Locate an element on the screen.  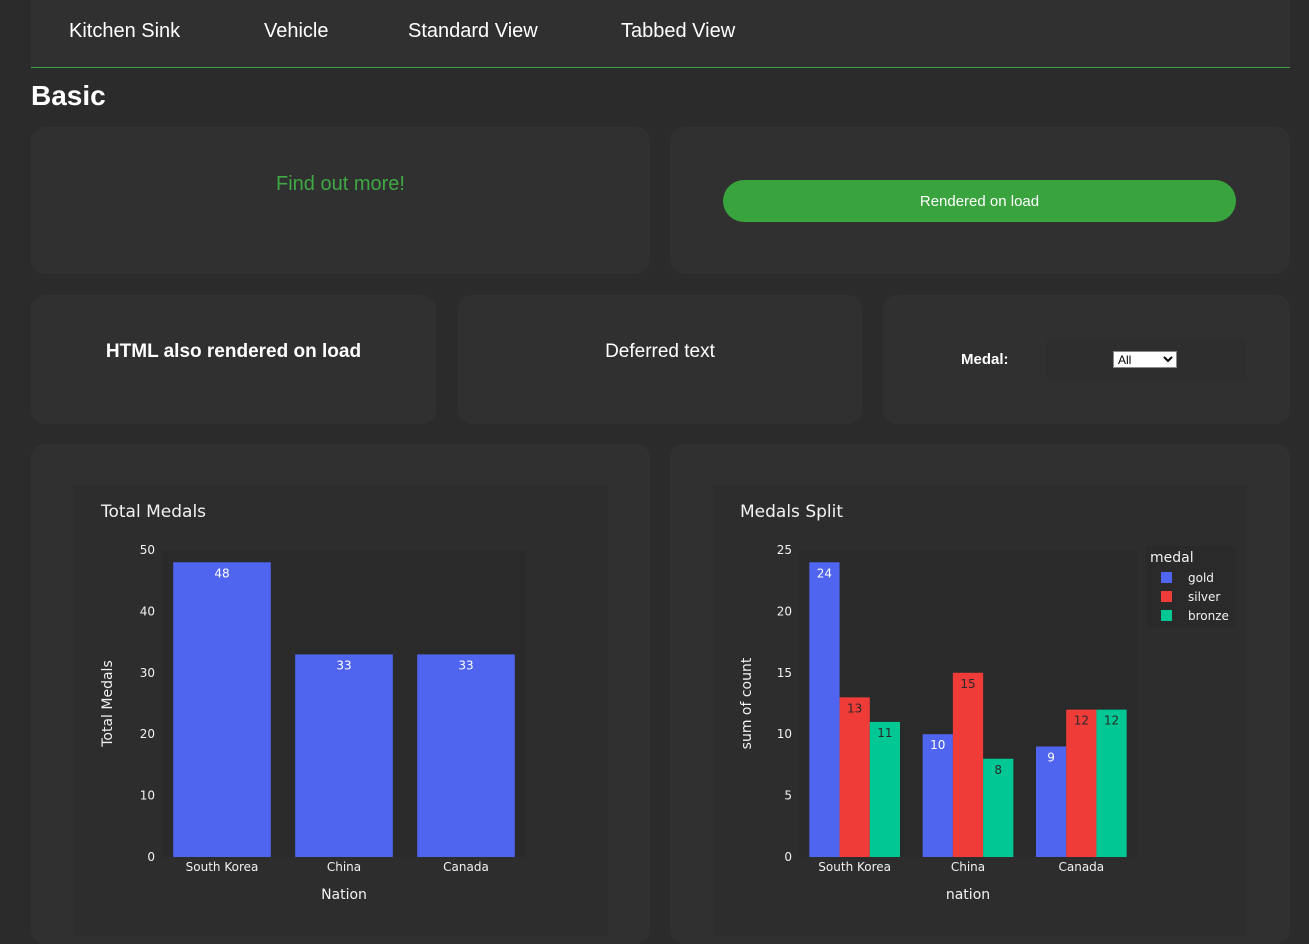
bar-value-label: 9 is located at coordinates (1051, 757).